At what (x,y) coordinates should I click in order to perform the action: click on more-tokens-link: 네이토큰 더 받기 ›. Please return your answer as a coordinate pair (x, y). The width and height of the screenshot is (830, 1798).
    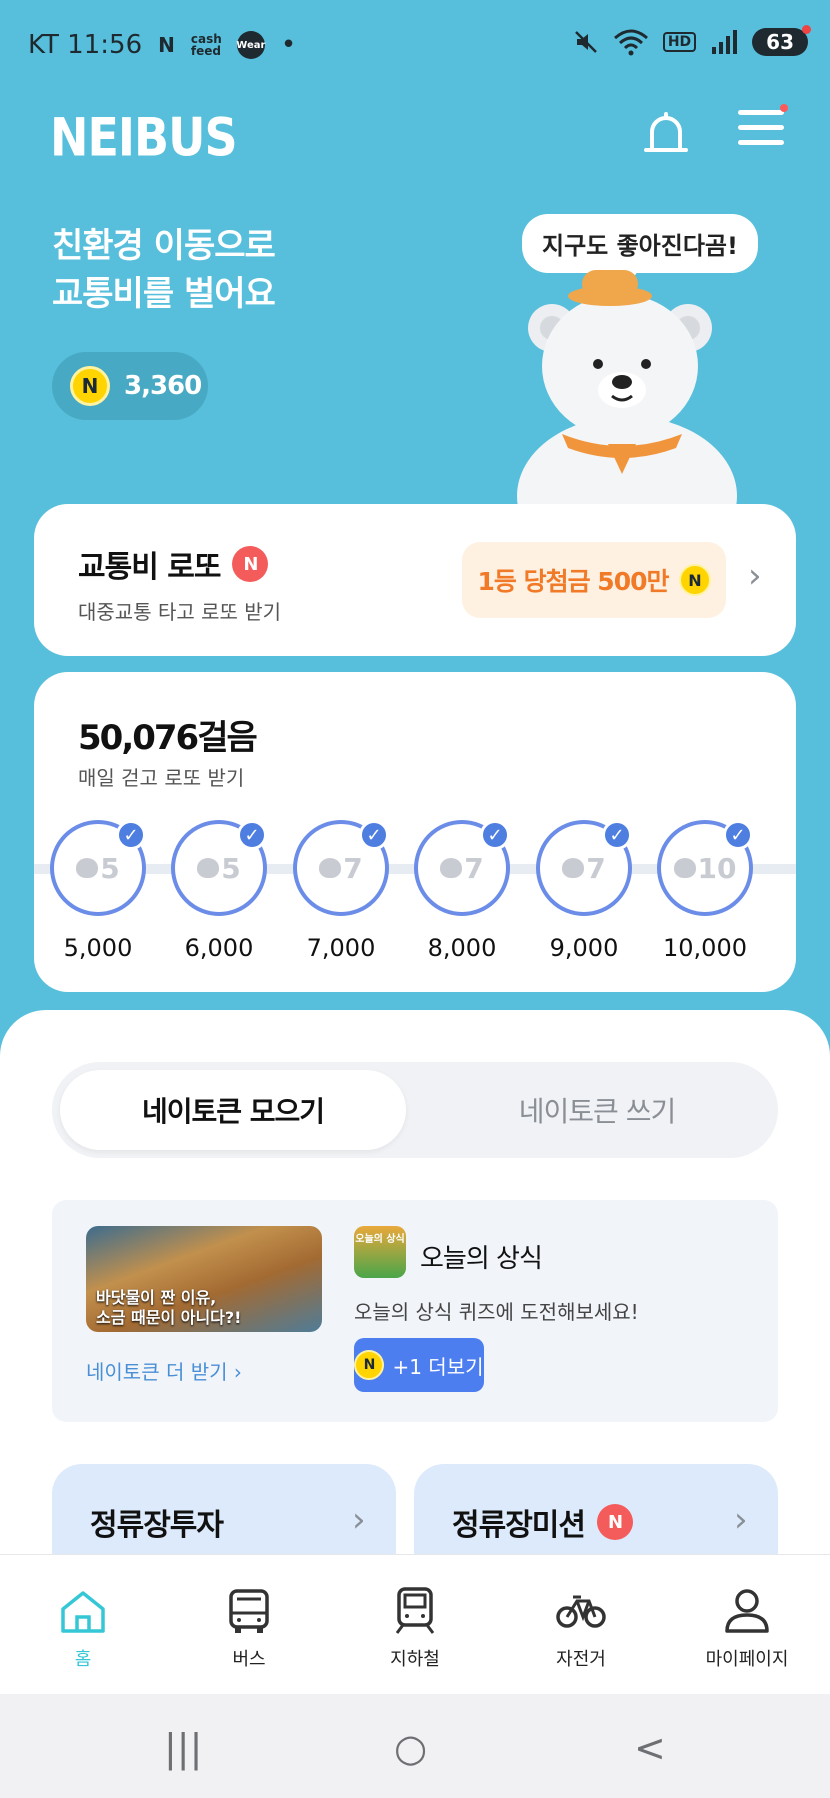
    Looking at the image, I should click on (164, 1370).